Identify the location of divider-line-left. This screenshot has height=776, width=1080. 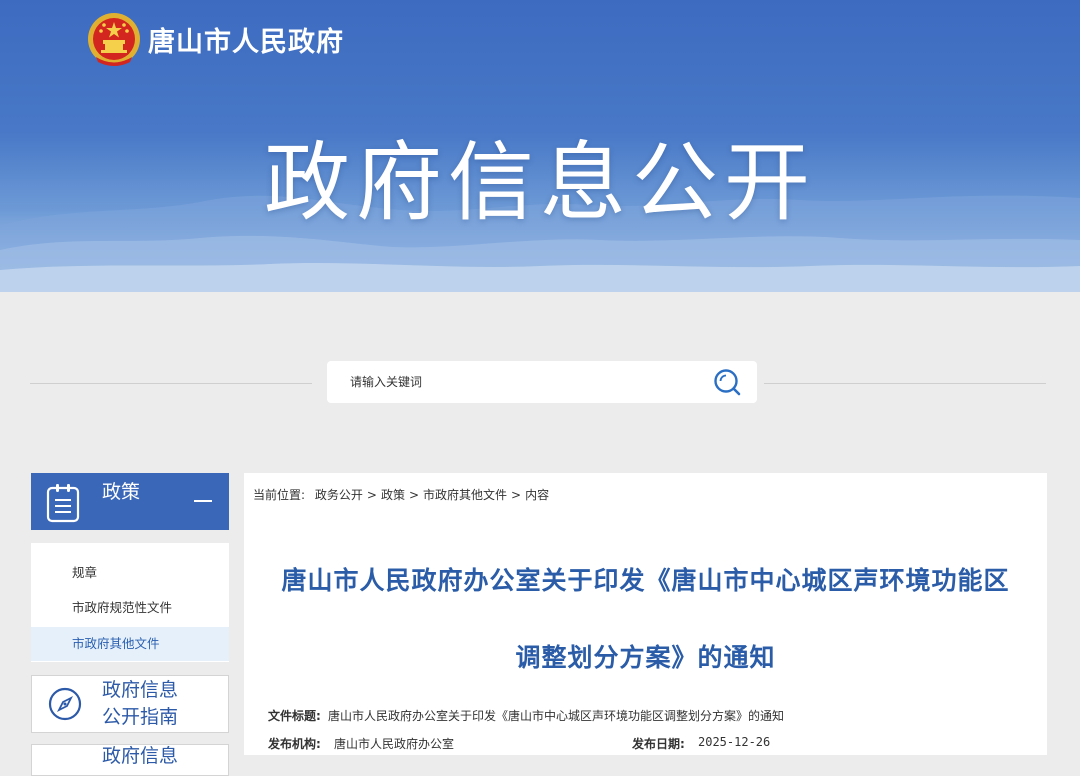
(171, 383).